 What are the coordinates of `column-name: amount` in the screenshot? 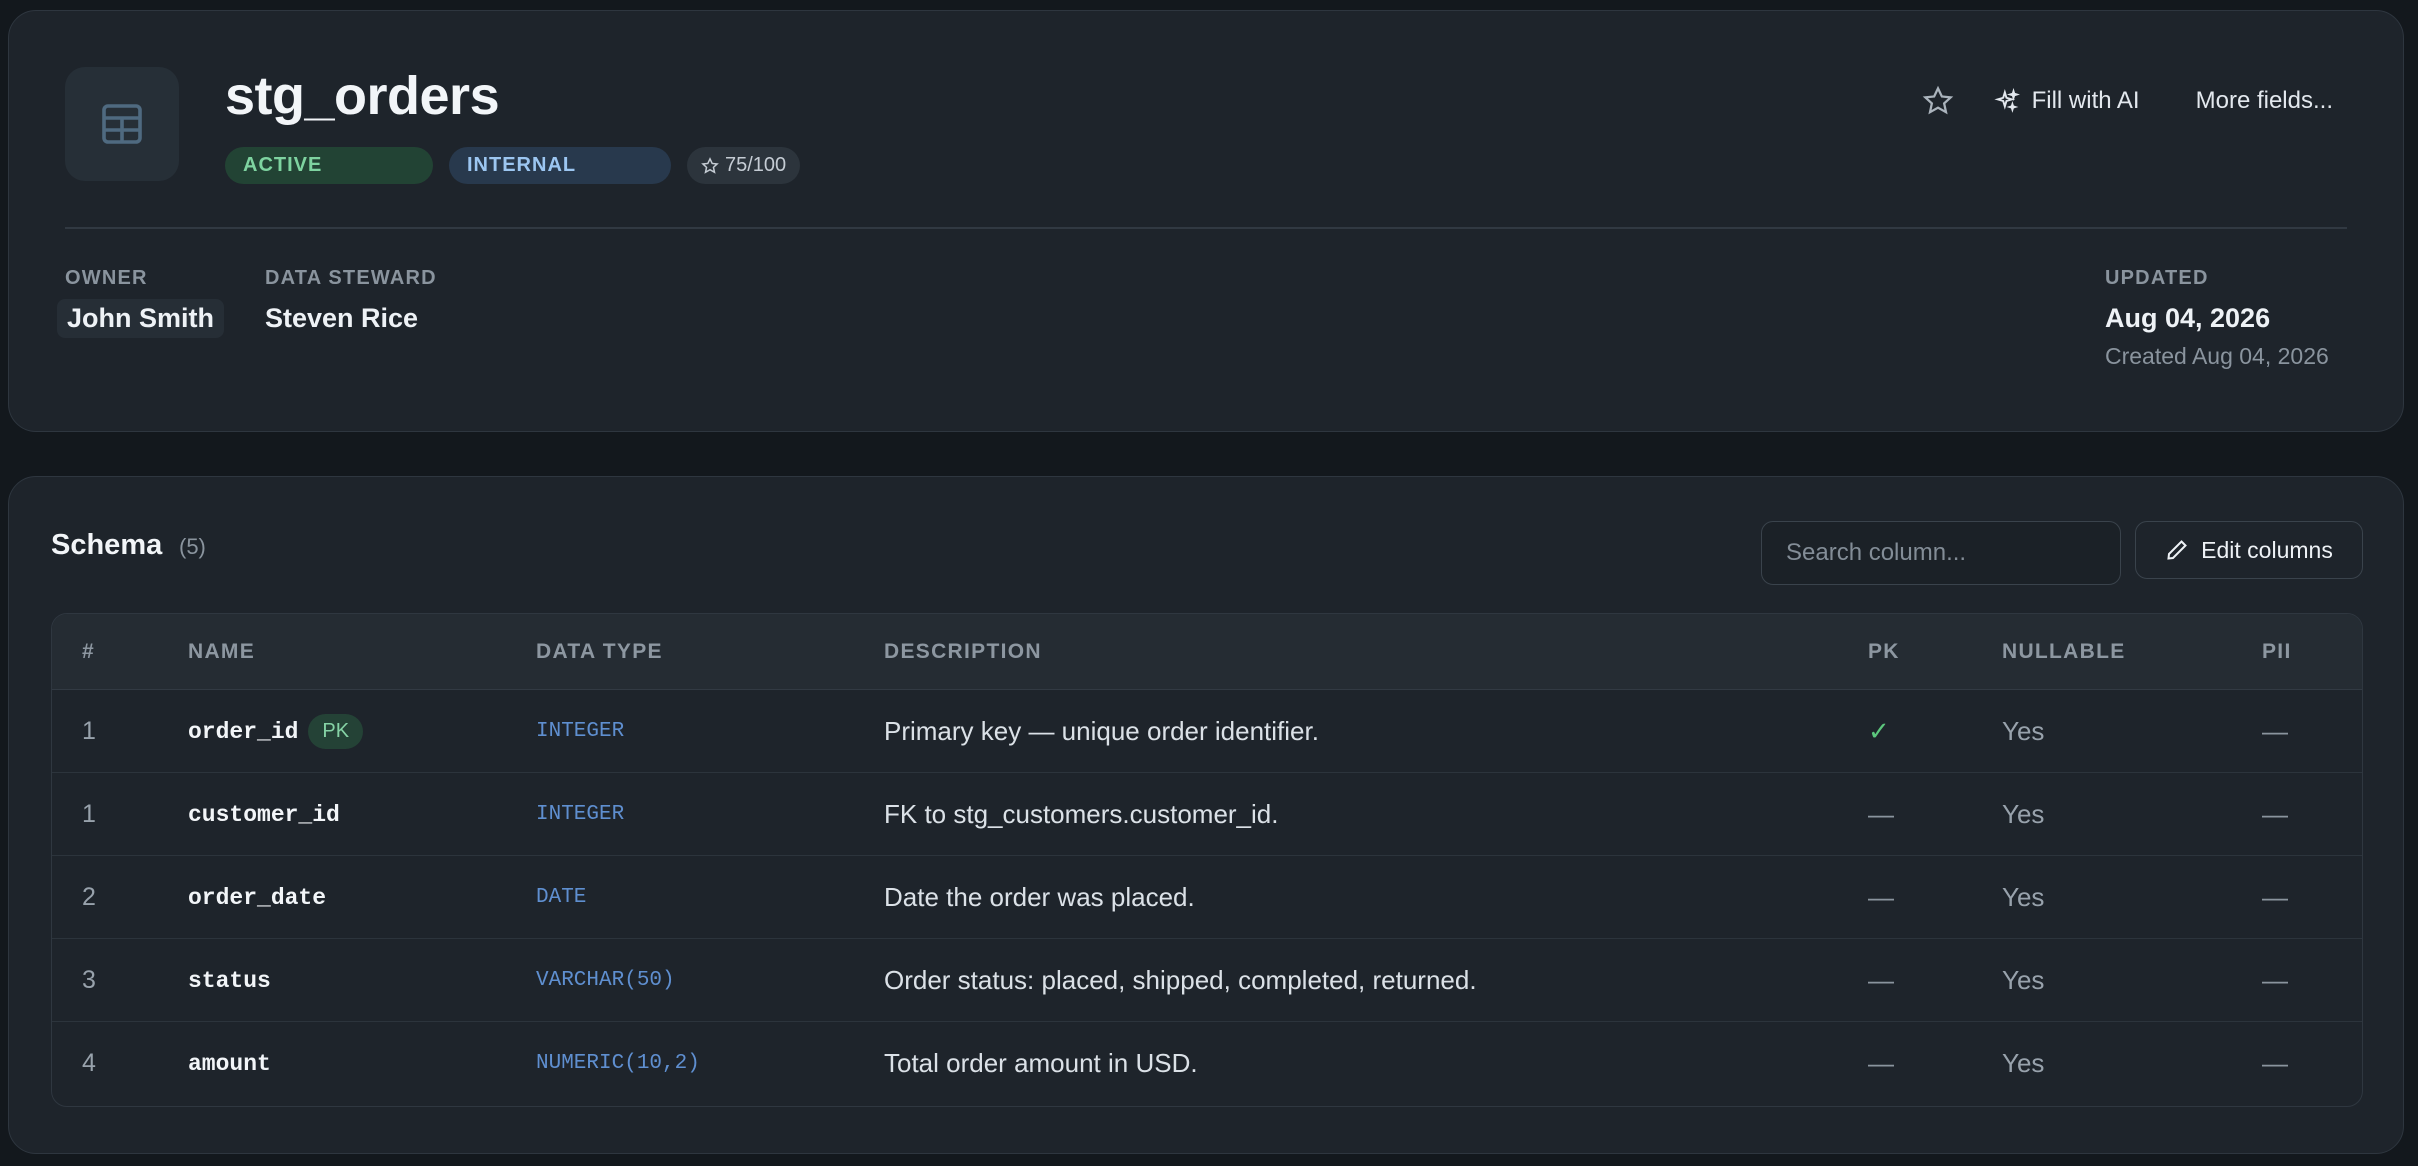 It's located at (229, 1063).